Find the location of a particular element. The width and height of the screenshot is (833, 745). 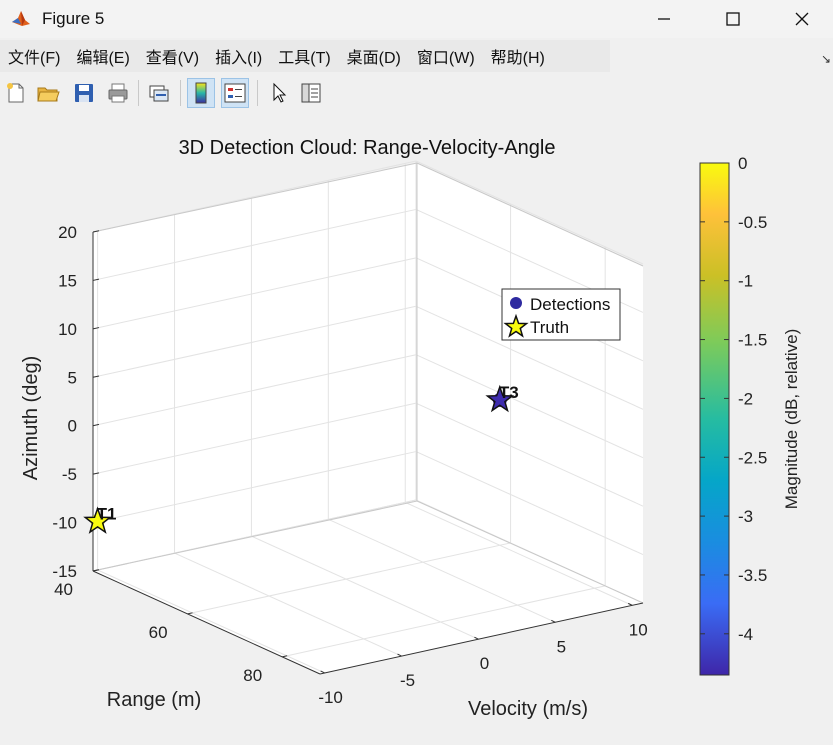

colorbar-label: Magnitude (dB, relative) is located at coordinates (791, 419).